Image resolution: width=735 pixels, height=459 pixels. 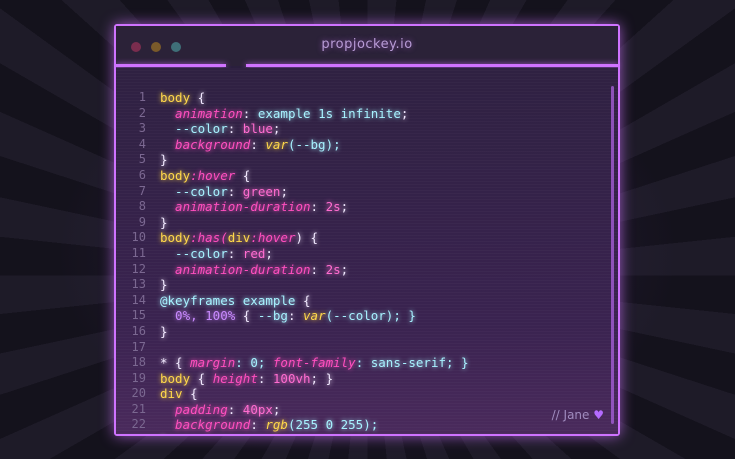 What do you see at coordinates (382, 379) in the screenshot?
I see `code-line: body { height: 100vh; }` at bounding box center [382, 379].